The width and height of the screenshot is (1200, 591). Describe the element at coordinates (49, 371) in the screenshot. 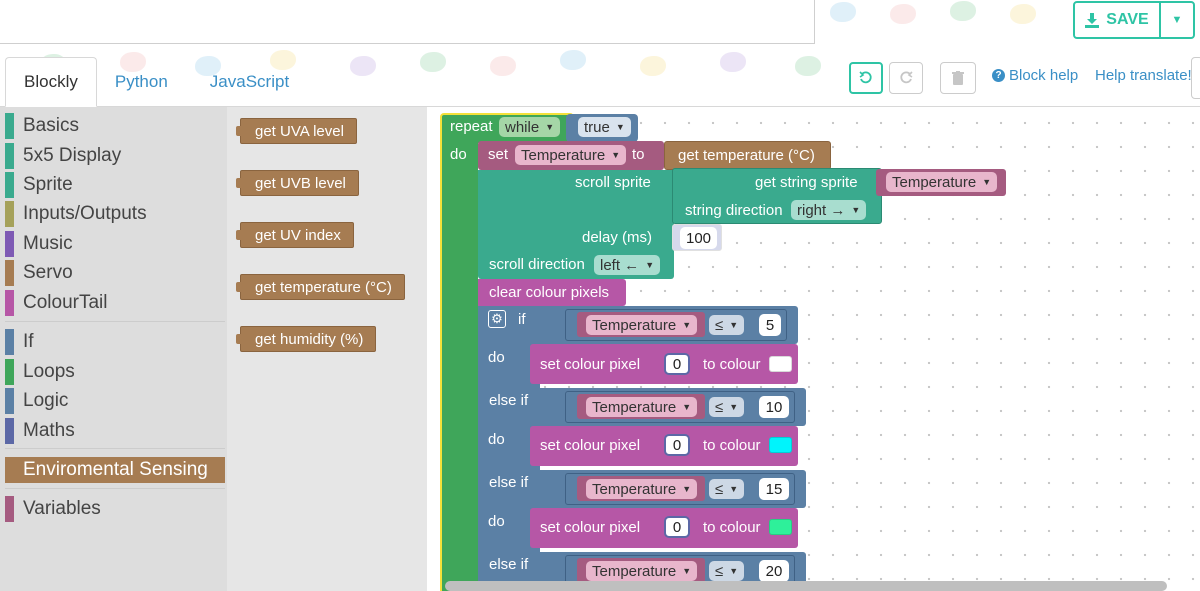

I see `category-label: Loops` at that location.